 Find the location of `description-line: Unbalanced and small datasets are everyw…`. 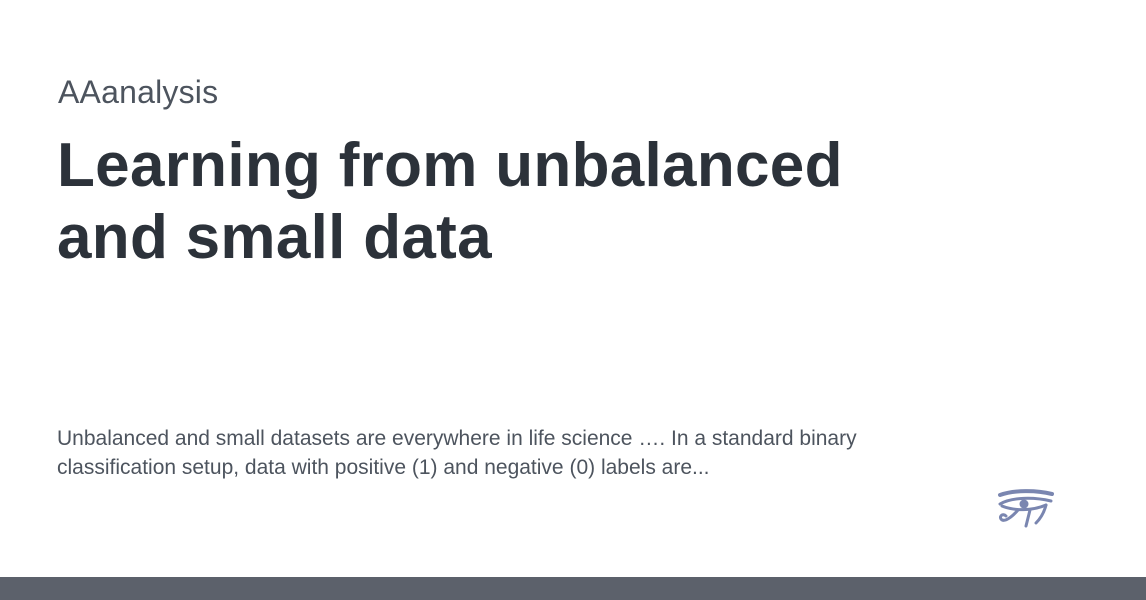

description-line: Unbalanced and small datasets are everyw… is located at coordinates (457, 438).